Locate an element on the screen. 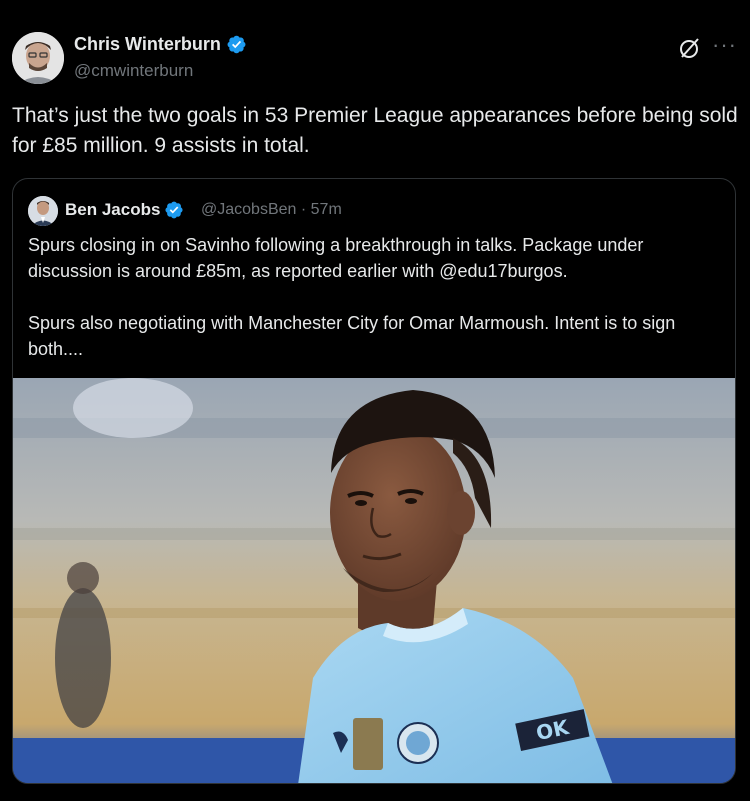 The height and width of the screenshot is (801, 750). more-icon: ··· is located at coordinates (724, 45).